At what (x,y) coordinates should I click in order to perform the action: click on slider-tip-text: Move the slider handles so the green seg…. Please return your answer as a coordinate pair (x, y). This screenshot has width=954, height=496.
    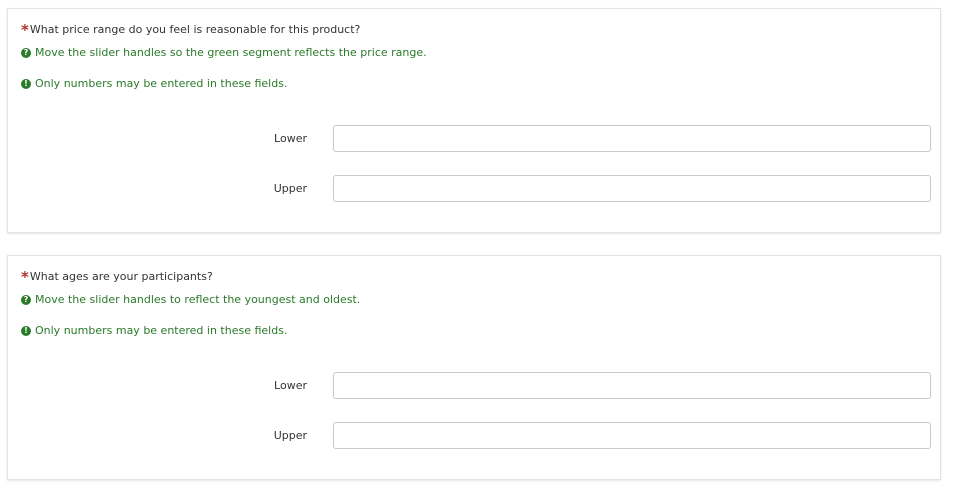
    Looking at the image, I should click on (231, 52).